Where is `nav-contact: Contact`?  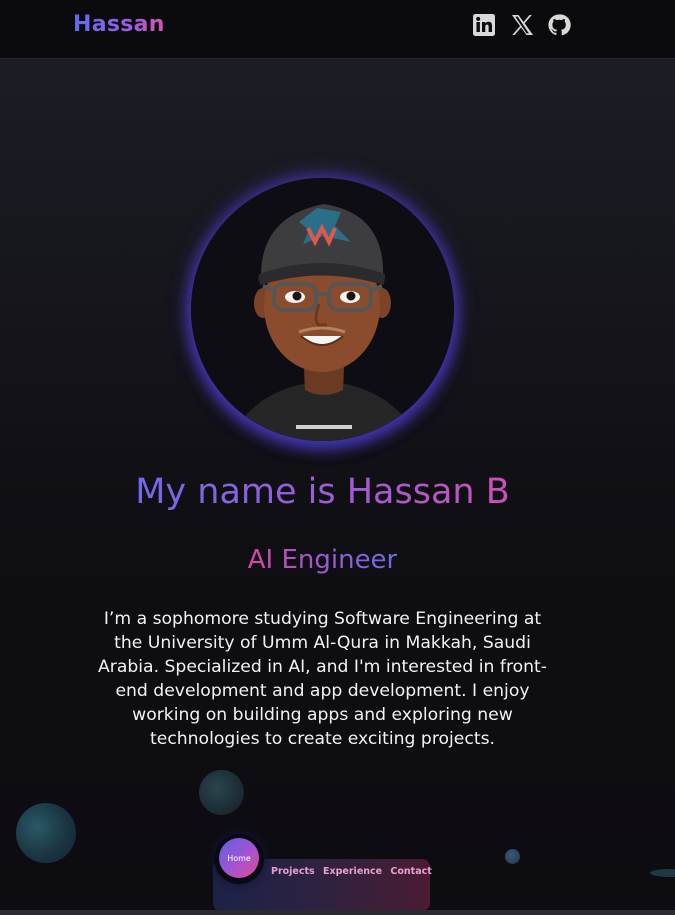 nav-contact: Contact is located at coordinates (410, 871).